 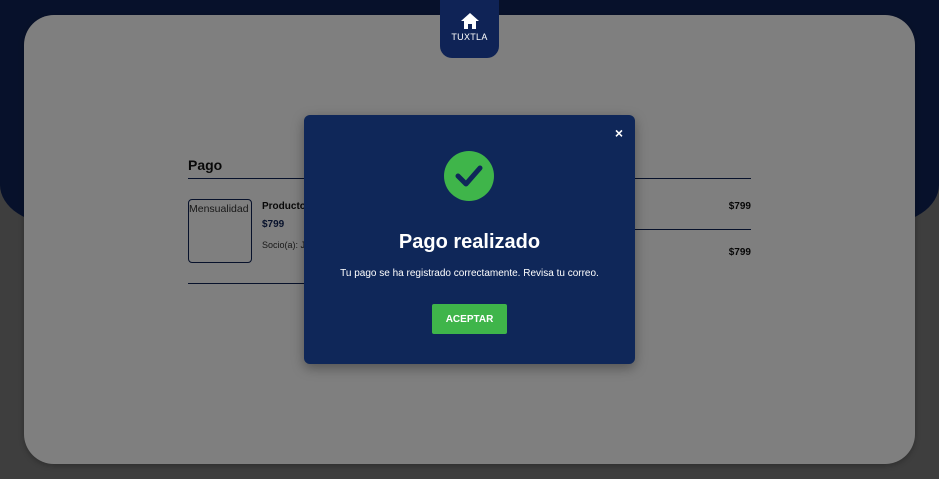 I want to click on accept-button: ACEPTAR, so click(x=469, y=319).